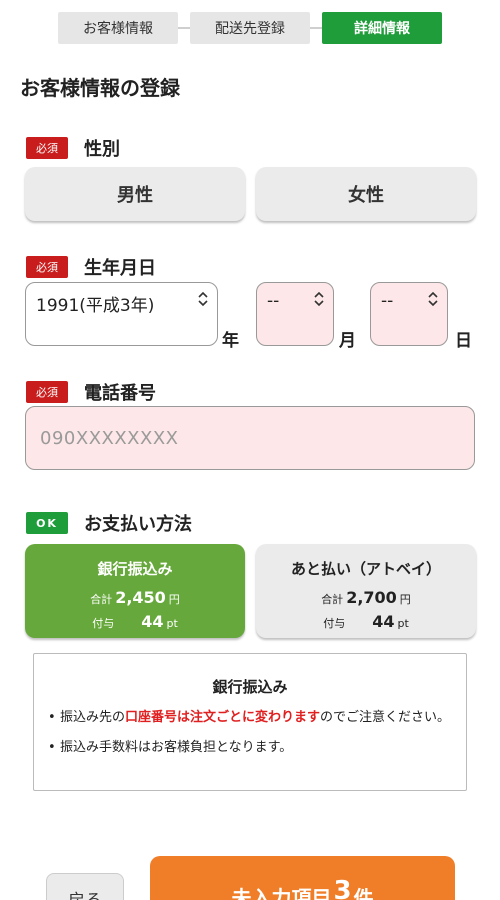 The height and width of the screenshot is (900, 500). Describe the element at coordinates (365, 569) in the screenshot. I see `payment-option-name: あと払い（アトベイ）` at that location.